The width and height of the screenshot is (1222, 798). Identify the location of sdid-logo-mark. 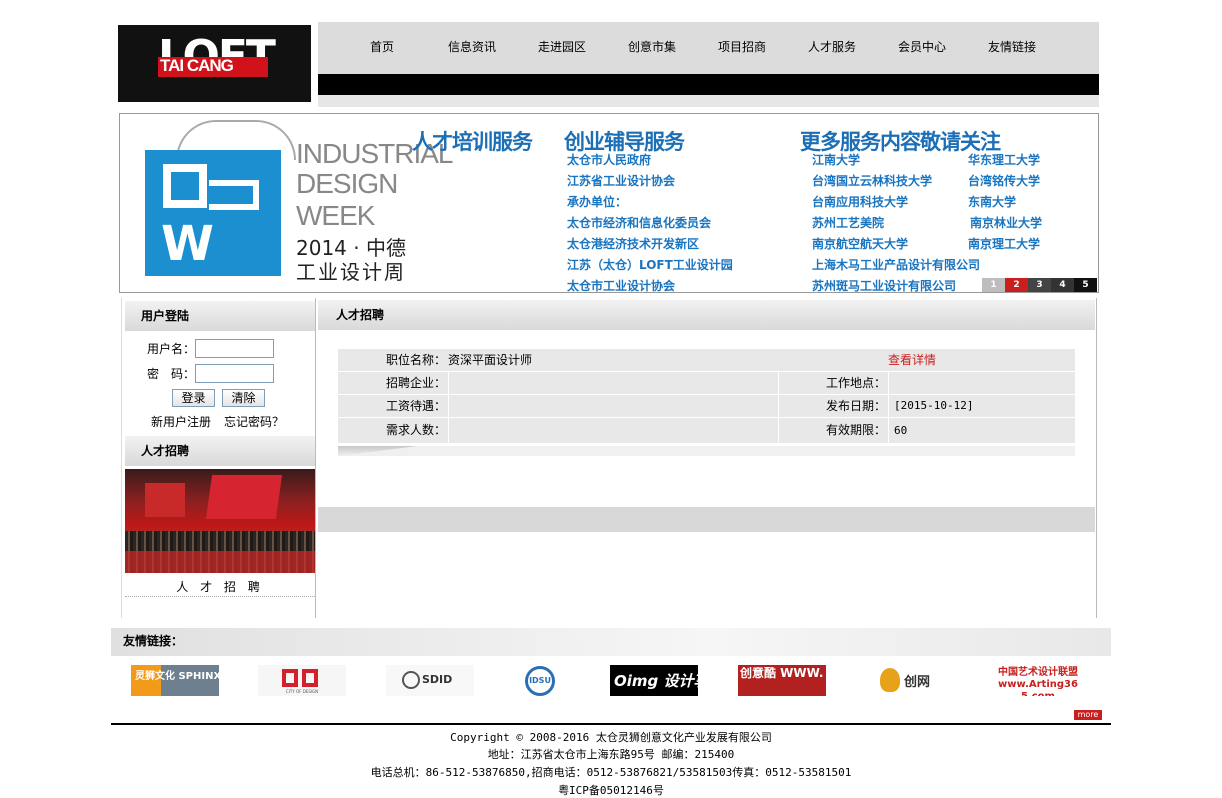
(411, 680).